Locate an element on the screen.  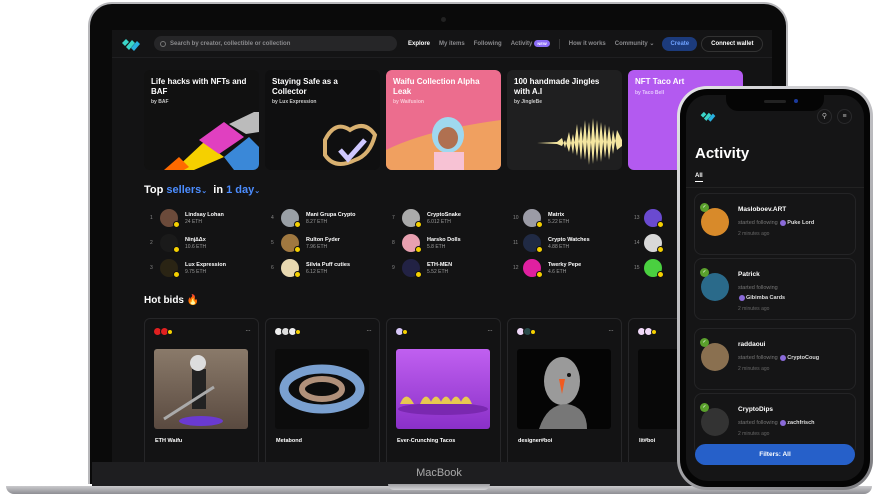
activity-time: 2 minutes ago is located at coordinates (754, 434).